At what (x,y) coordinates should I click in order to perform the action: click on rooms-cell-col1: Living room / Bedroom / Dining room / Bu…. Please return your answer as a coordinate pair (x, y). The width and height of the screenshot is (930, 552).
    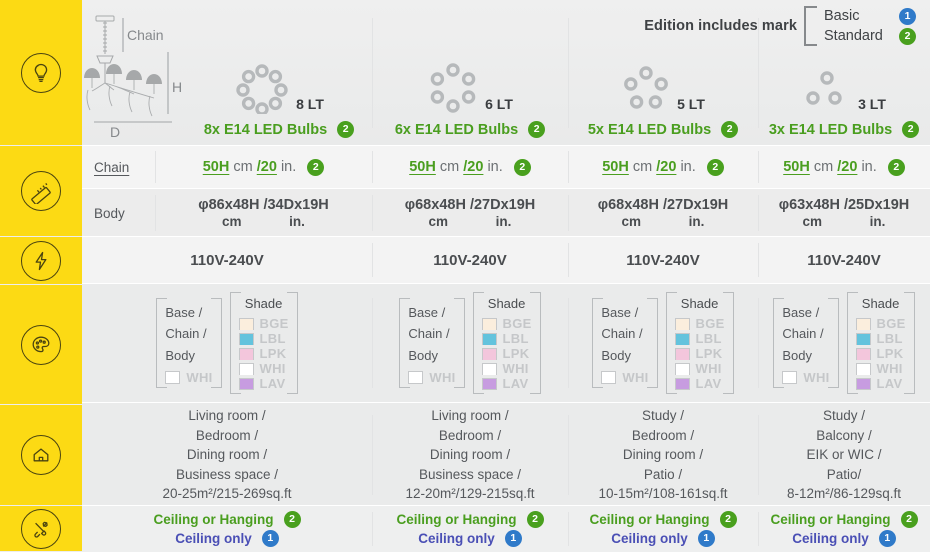
    Looking at the image, I should click on (227, 455).